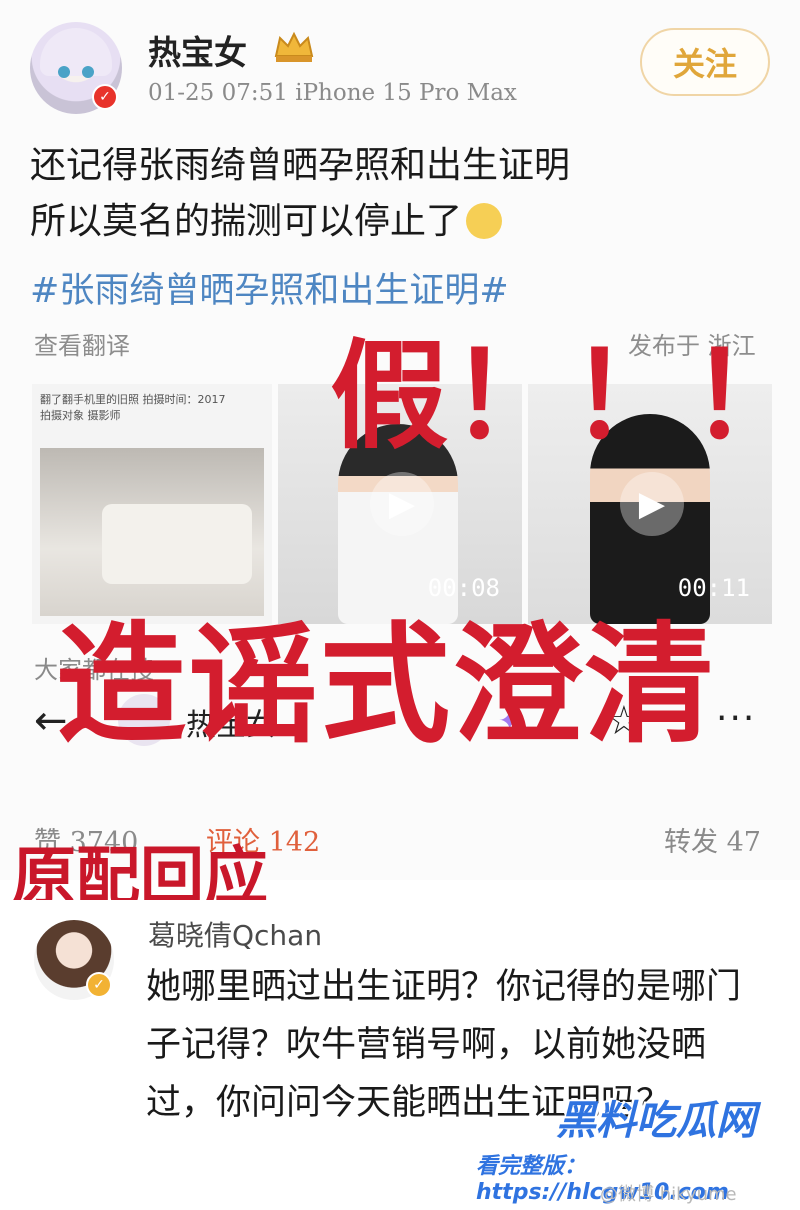 The image size is (800, 1210). What do you see at coordinates (76, 52) in the screenshot?
I see `avatar-hair` at bounding box center [76, 52].